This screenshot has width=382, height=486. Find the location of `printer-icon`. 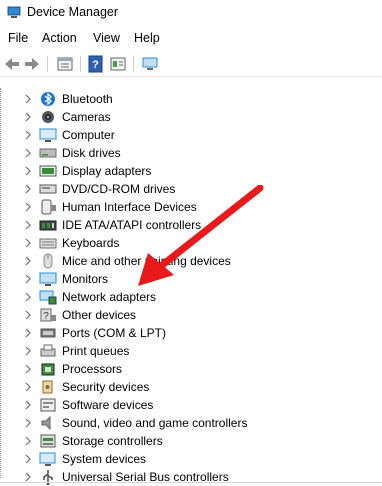

printer-icon is located at coordinates (48, 350).